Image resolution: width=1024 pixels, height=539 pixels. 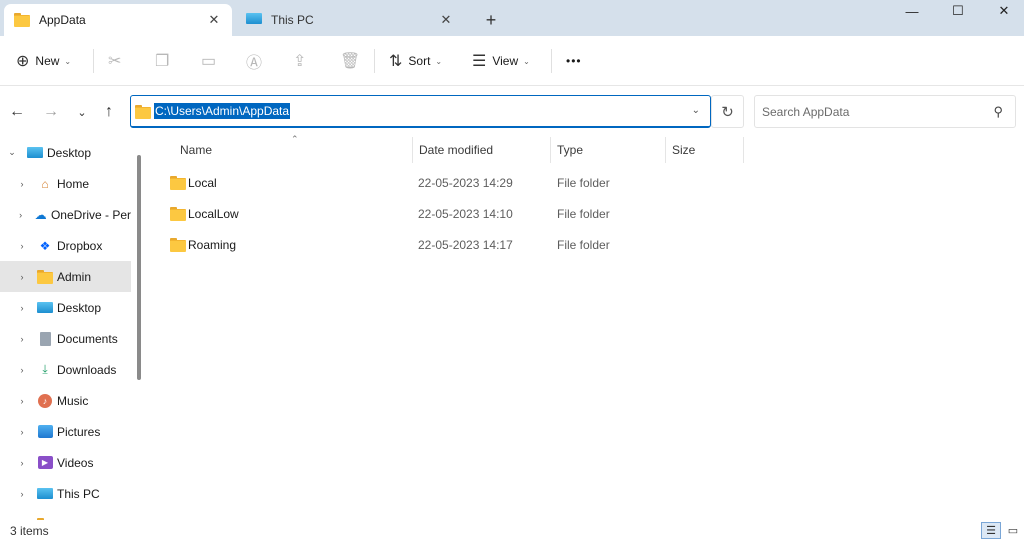 What do you see at coordinates (805, 112) in the screenshot?
I see `search-input: Search AppData` at bounding box center [805, 112].